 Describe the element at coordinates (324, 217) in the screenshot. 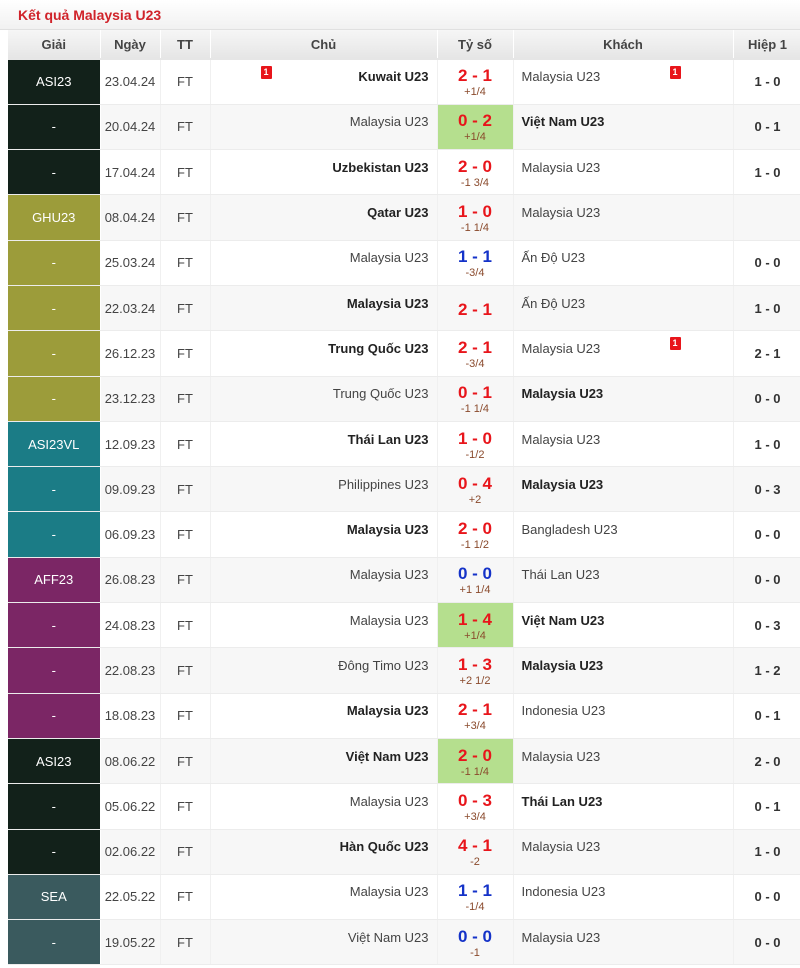

I see `home-team-cell: Qatar U23` at that location.